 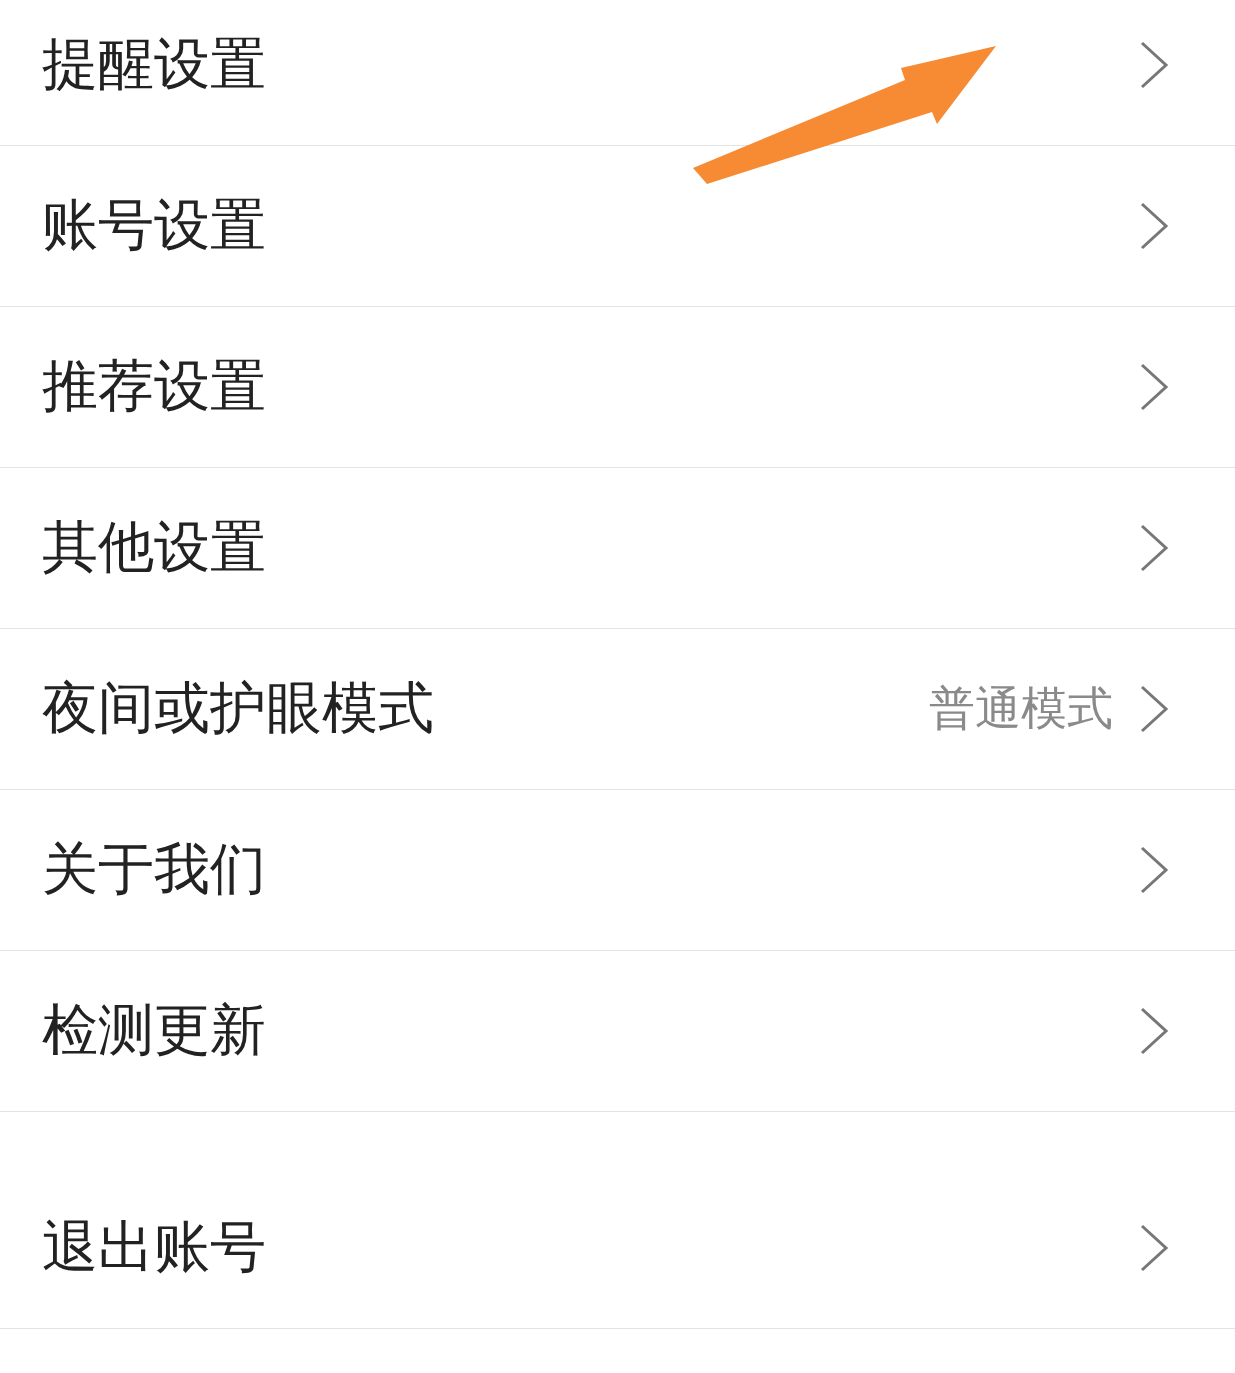 What do you see at coordinates (617, 1031) in the screenshot?
I see `settings-row: 检测更新` at bounding box center [617, 1031].